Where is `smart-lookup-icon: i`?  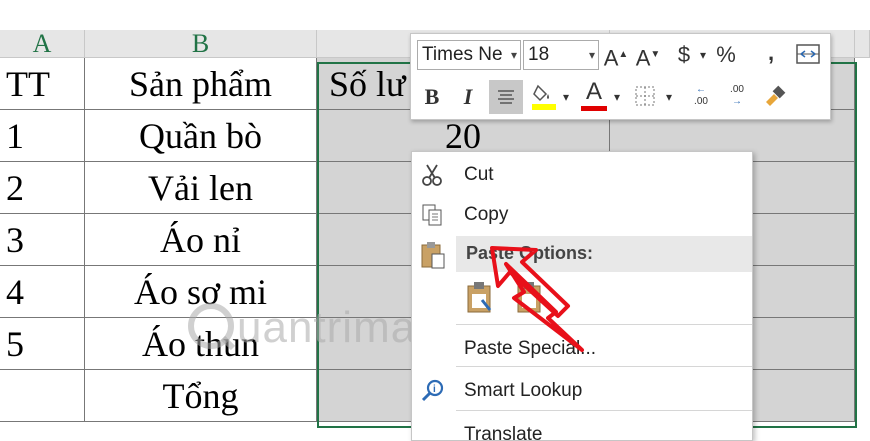 smart-lookup-icon: i is located at coordinates (433, 391).